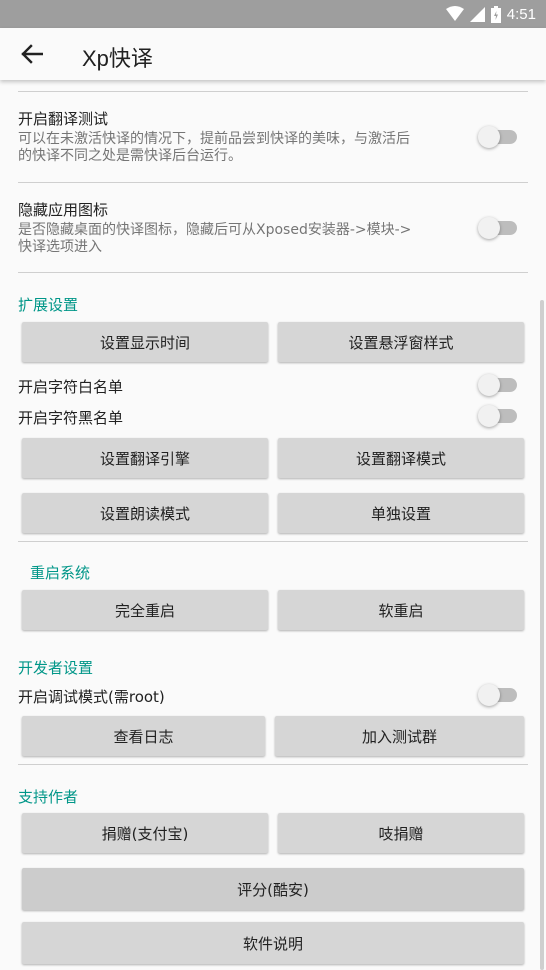 This screenshot has height=970, width=546. I want to click on donate-button: 吱捐赠, so click(401, 833).